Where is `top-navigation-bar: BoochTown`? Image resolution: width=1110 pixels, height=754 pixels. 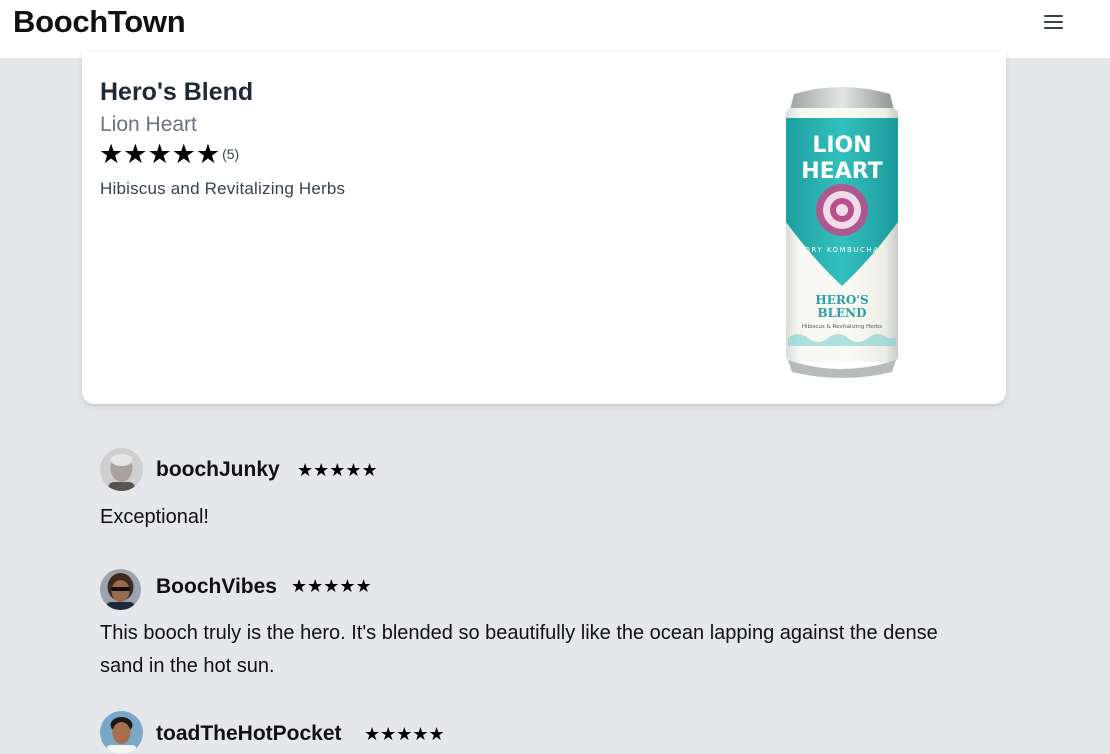
top-navigation-bar: BoochTown is located at coordinates (555, 29).